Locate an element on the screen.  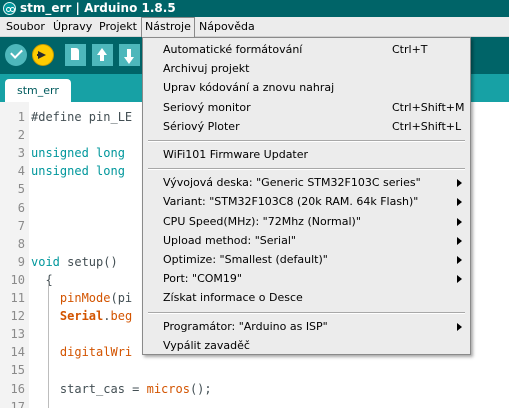
menu-upravy: Úpravy is located at coordinates (72, 27).